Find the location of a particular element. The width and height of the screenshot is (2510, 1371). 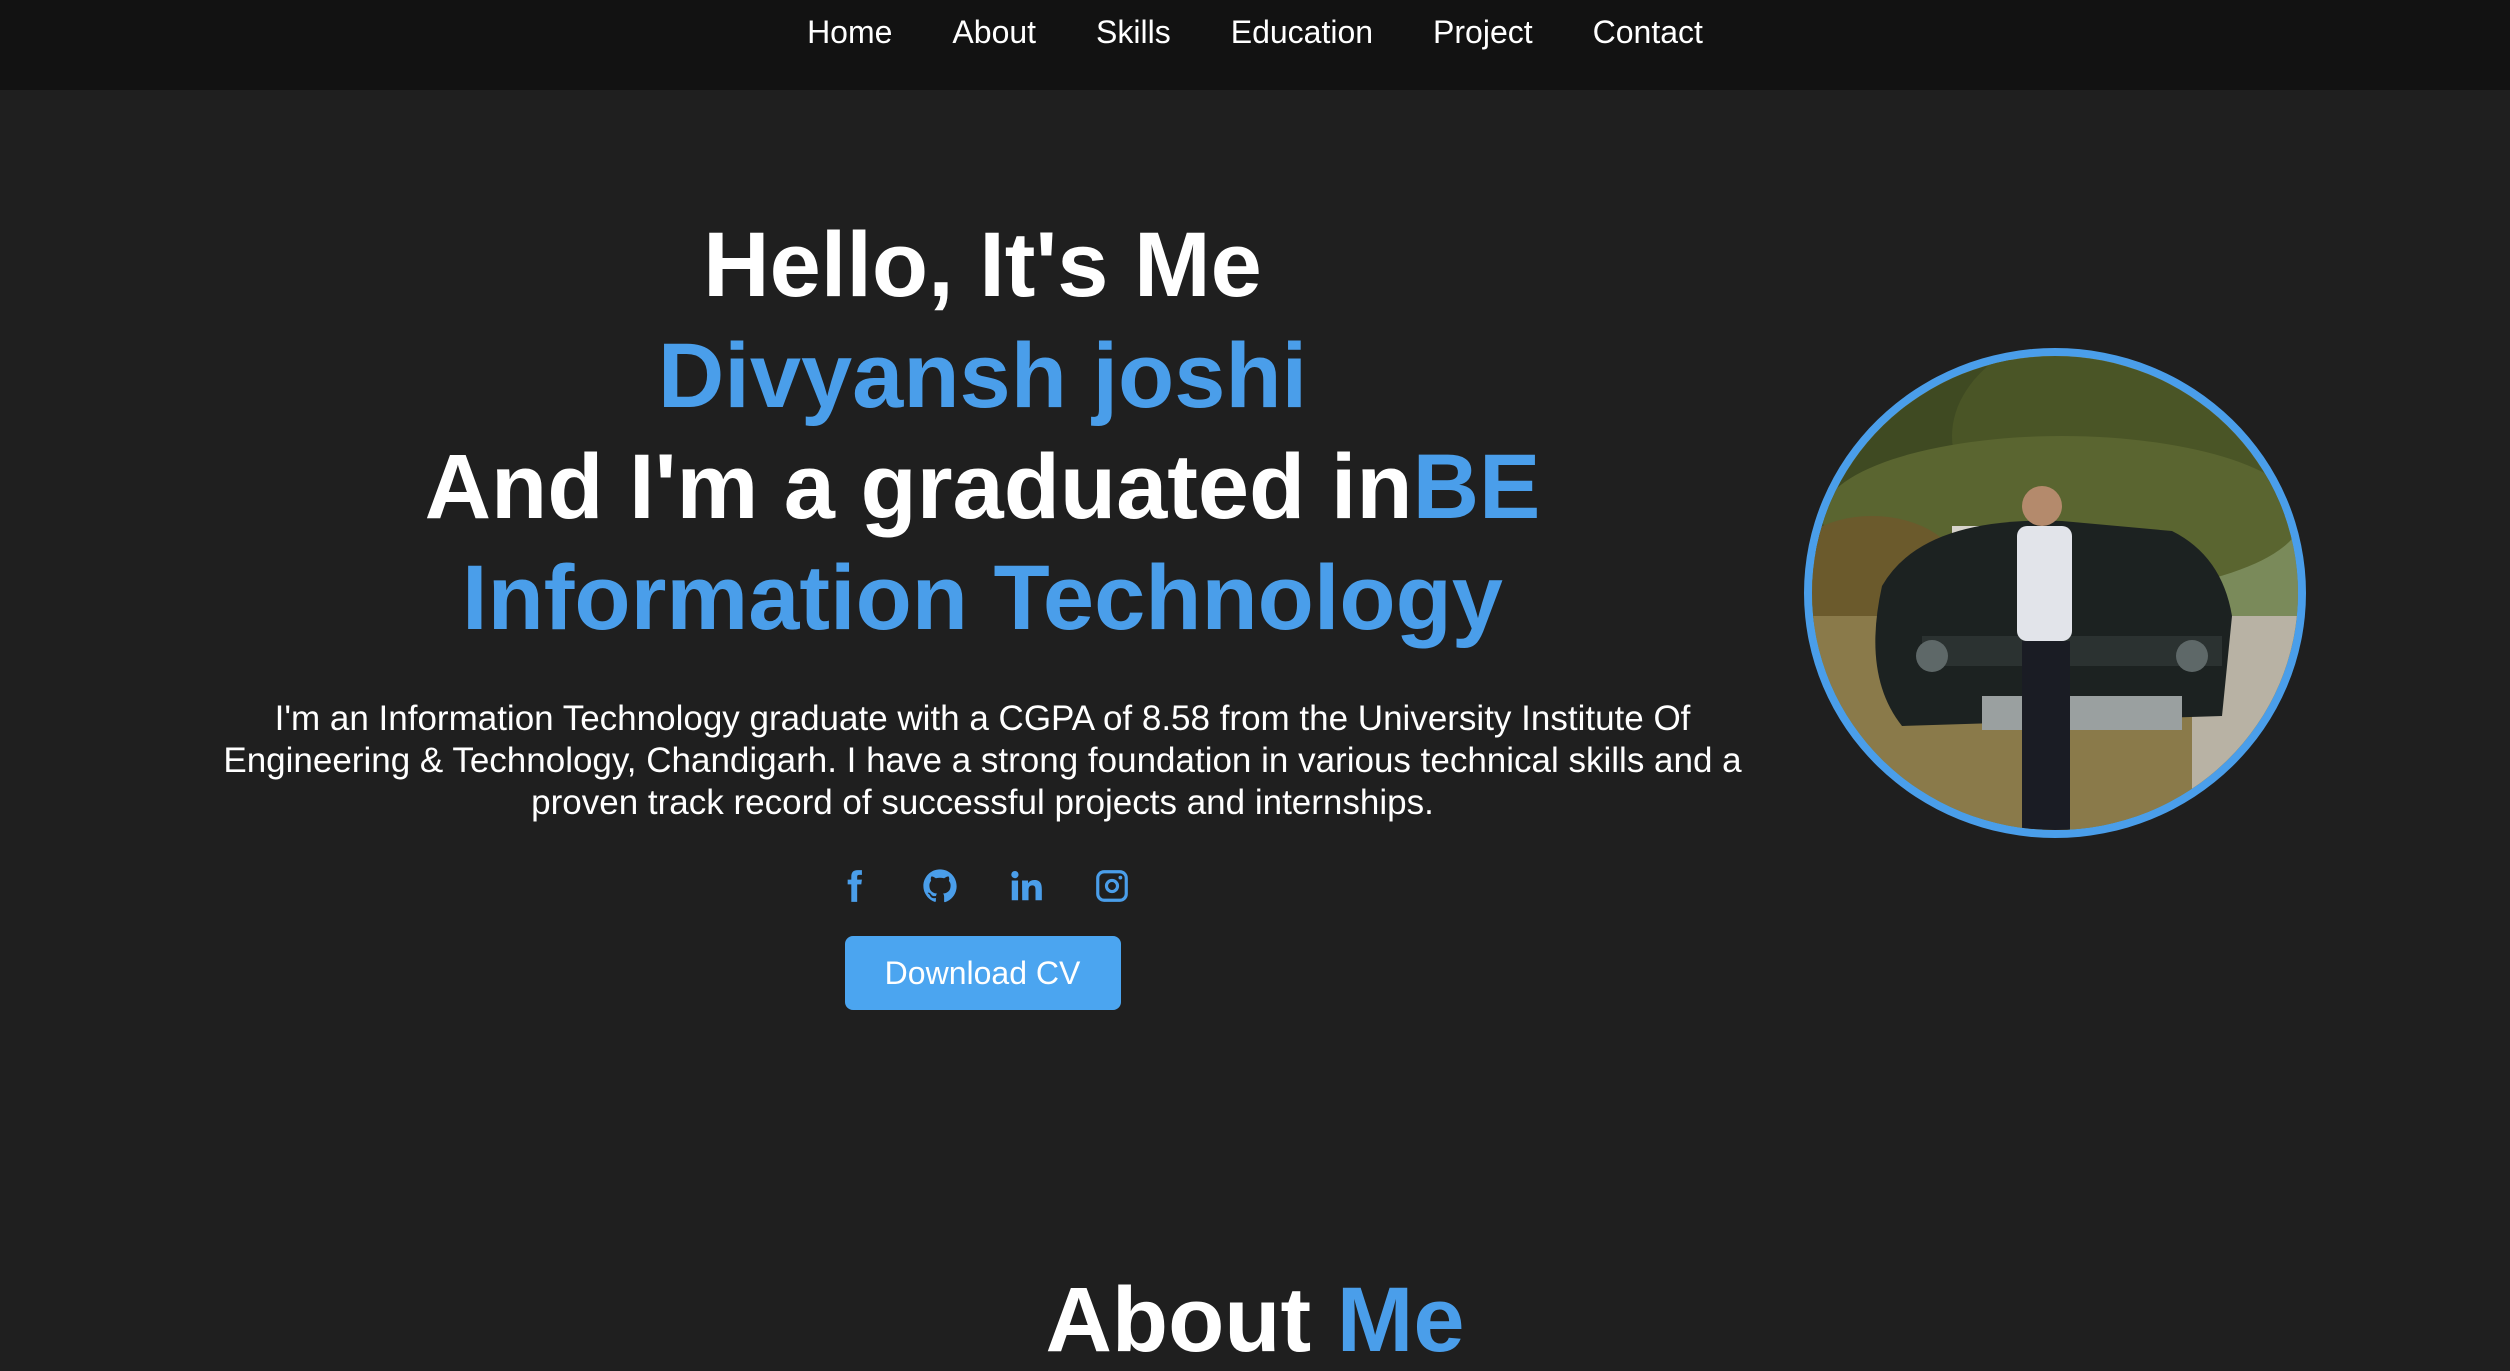

facebook-link is located at coordinates (854, 886).